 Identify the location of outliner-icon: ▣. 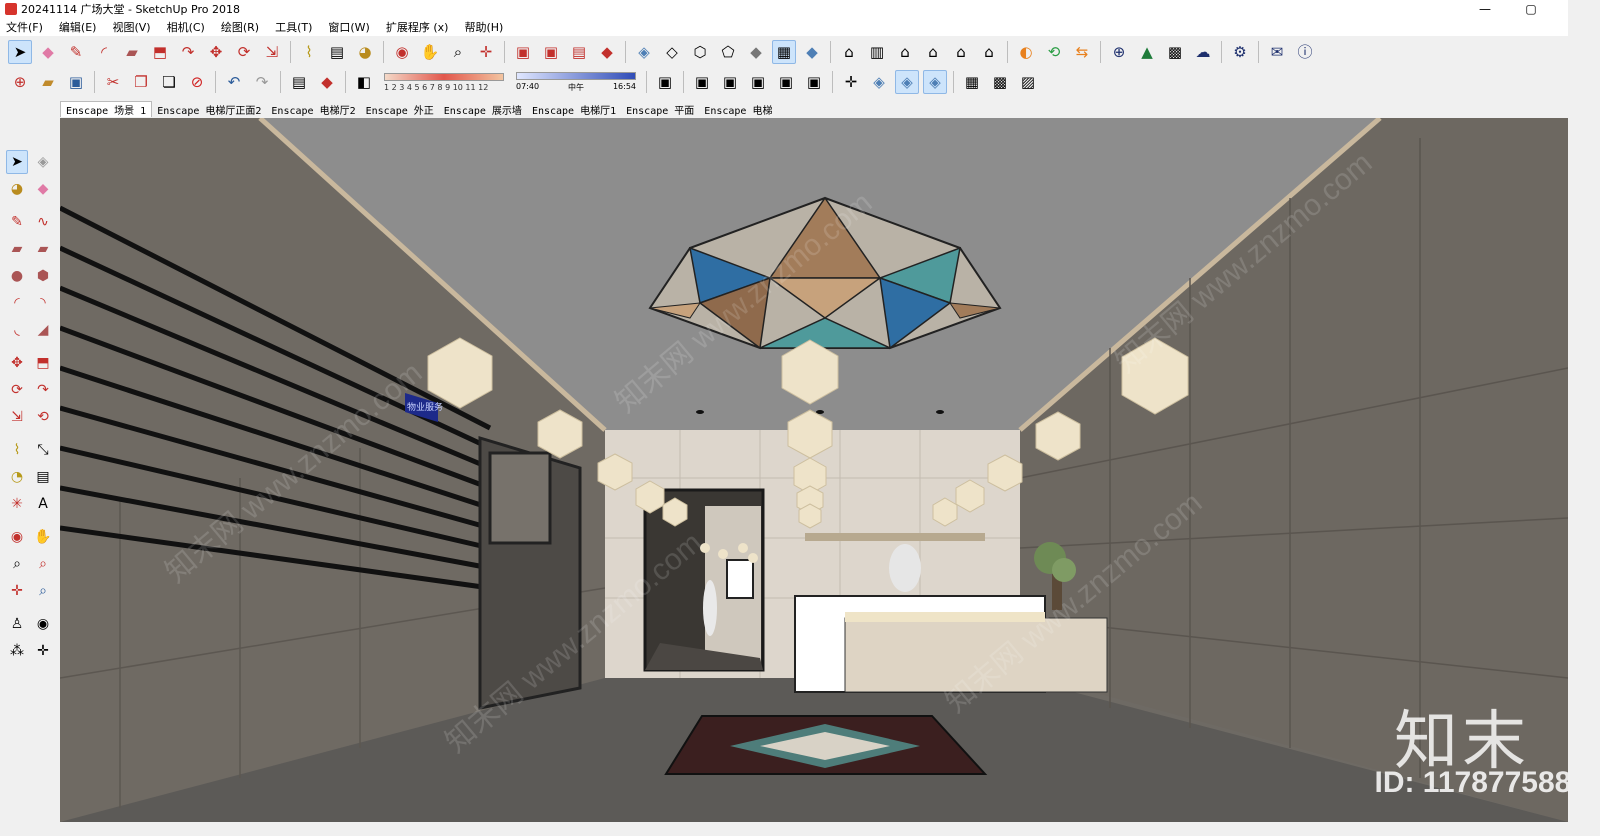
(758, 82).